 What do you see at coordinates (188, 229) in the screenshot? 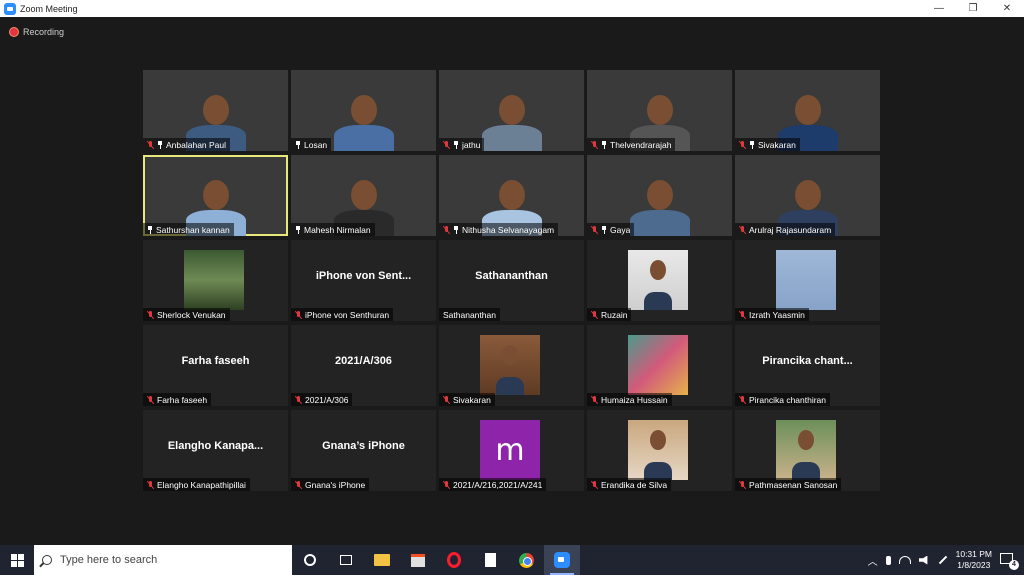
I see `participant-name-bar: Sathurshan kannan` at bounding box center [188, 229].